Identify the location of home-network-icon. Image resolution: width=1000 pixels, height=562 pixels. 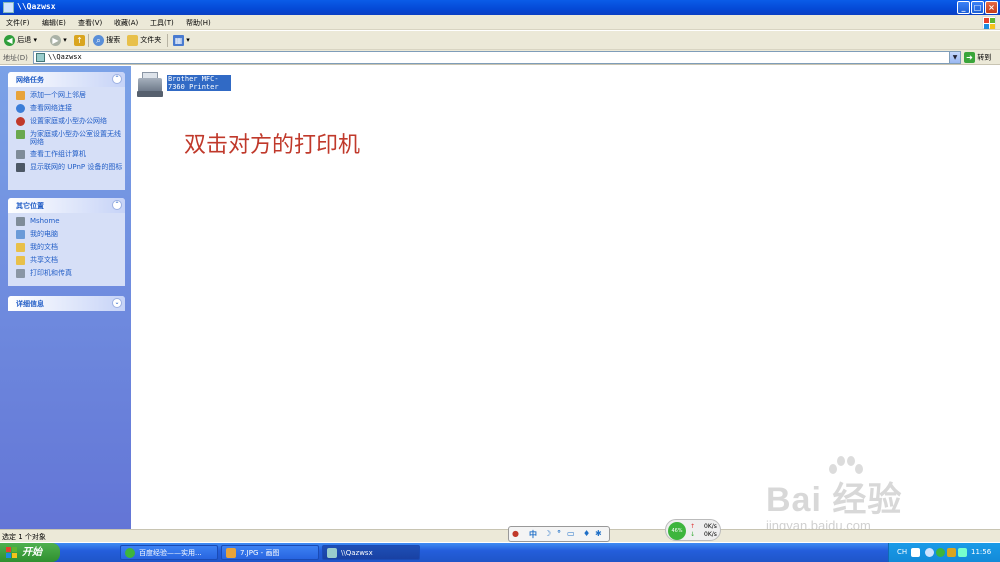
(20, 121).